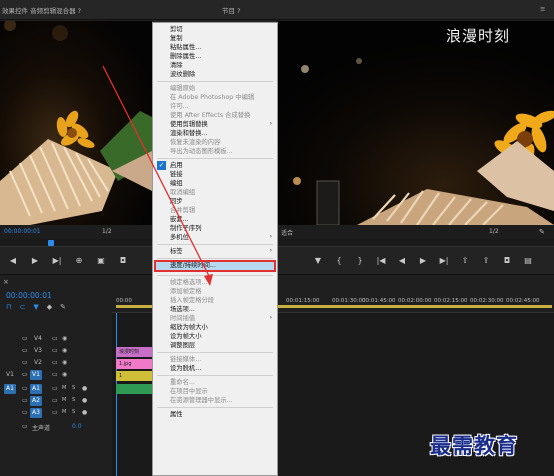  I want to click on brand-watermark: 最需教育, so click(474, 445).